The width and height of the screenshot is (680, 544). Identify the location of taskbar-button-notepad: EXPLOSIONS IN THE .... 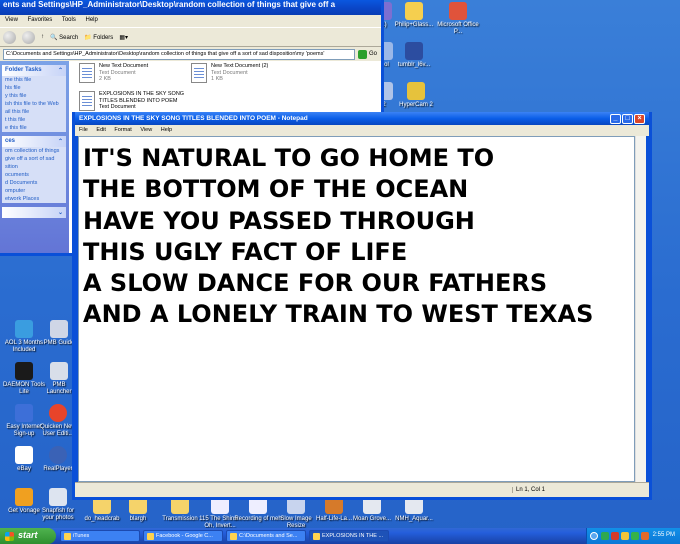
(349, 536).